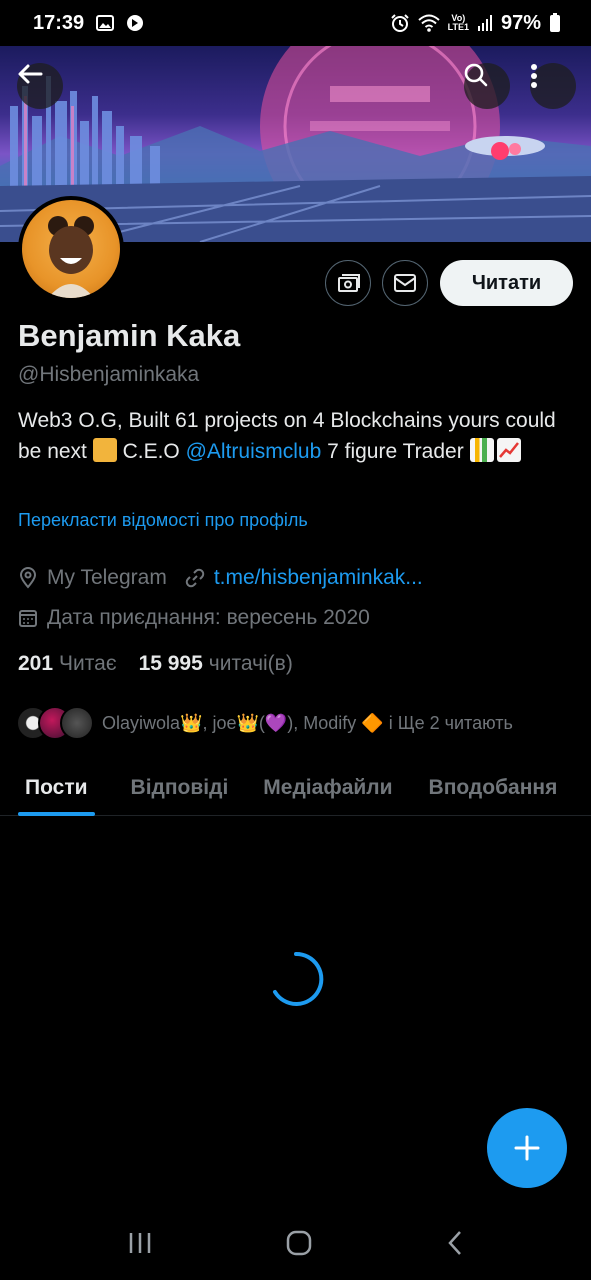  I want to click on followers-count: 15 995, so click(170, 663).